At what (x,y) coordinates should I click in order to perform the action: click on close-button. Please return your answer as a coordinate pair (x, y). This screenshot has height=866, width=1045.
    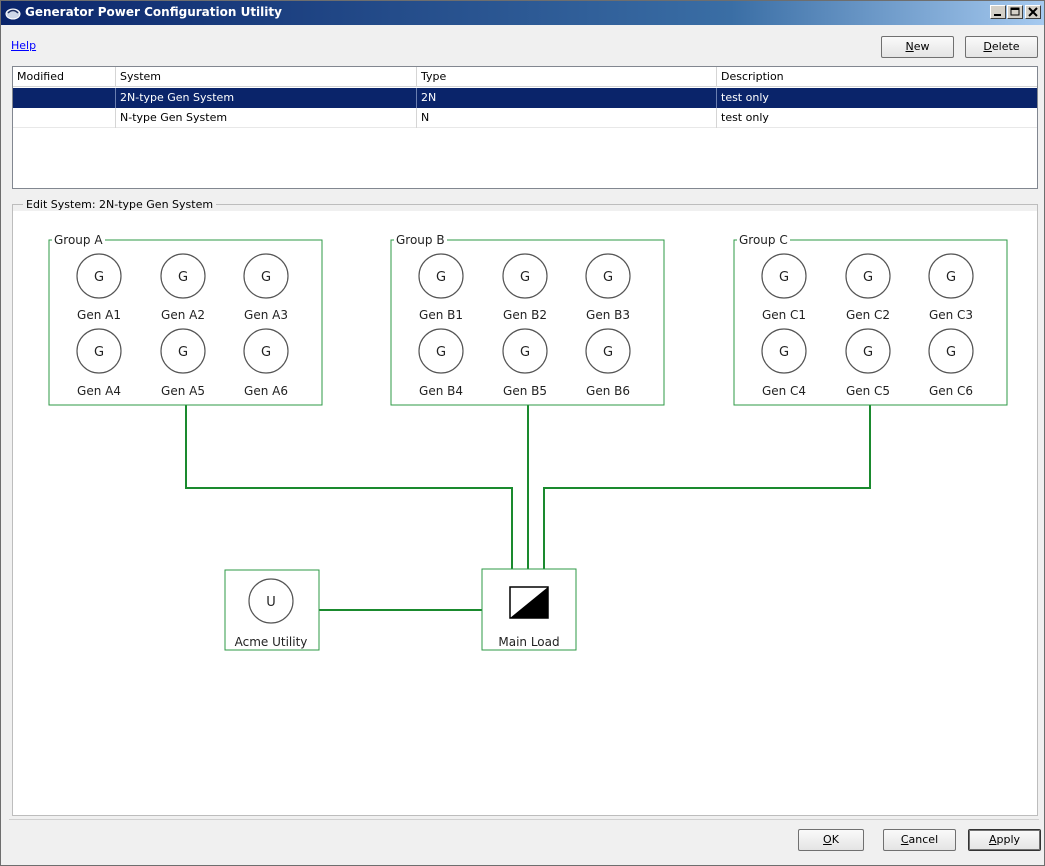
    Looking at the image, I should click on (1033, 12).